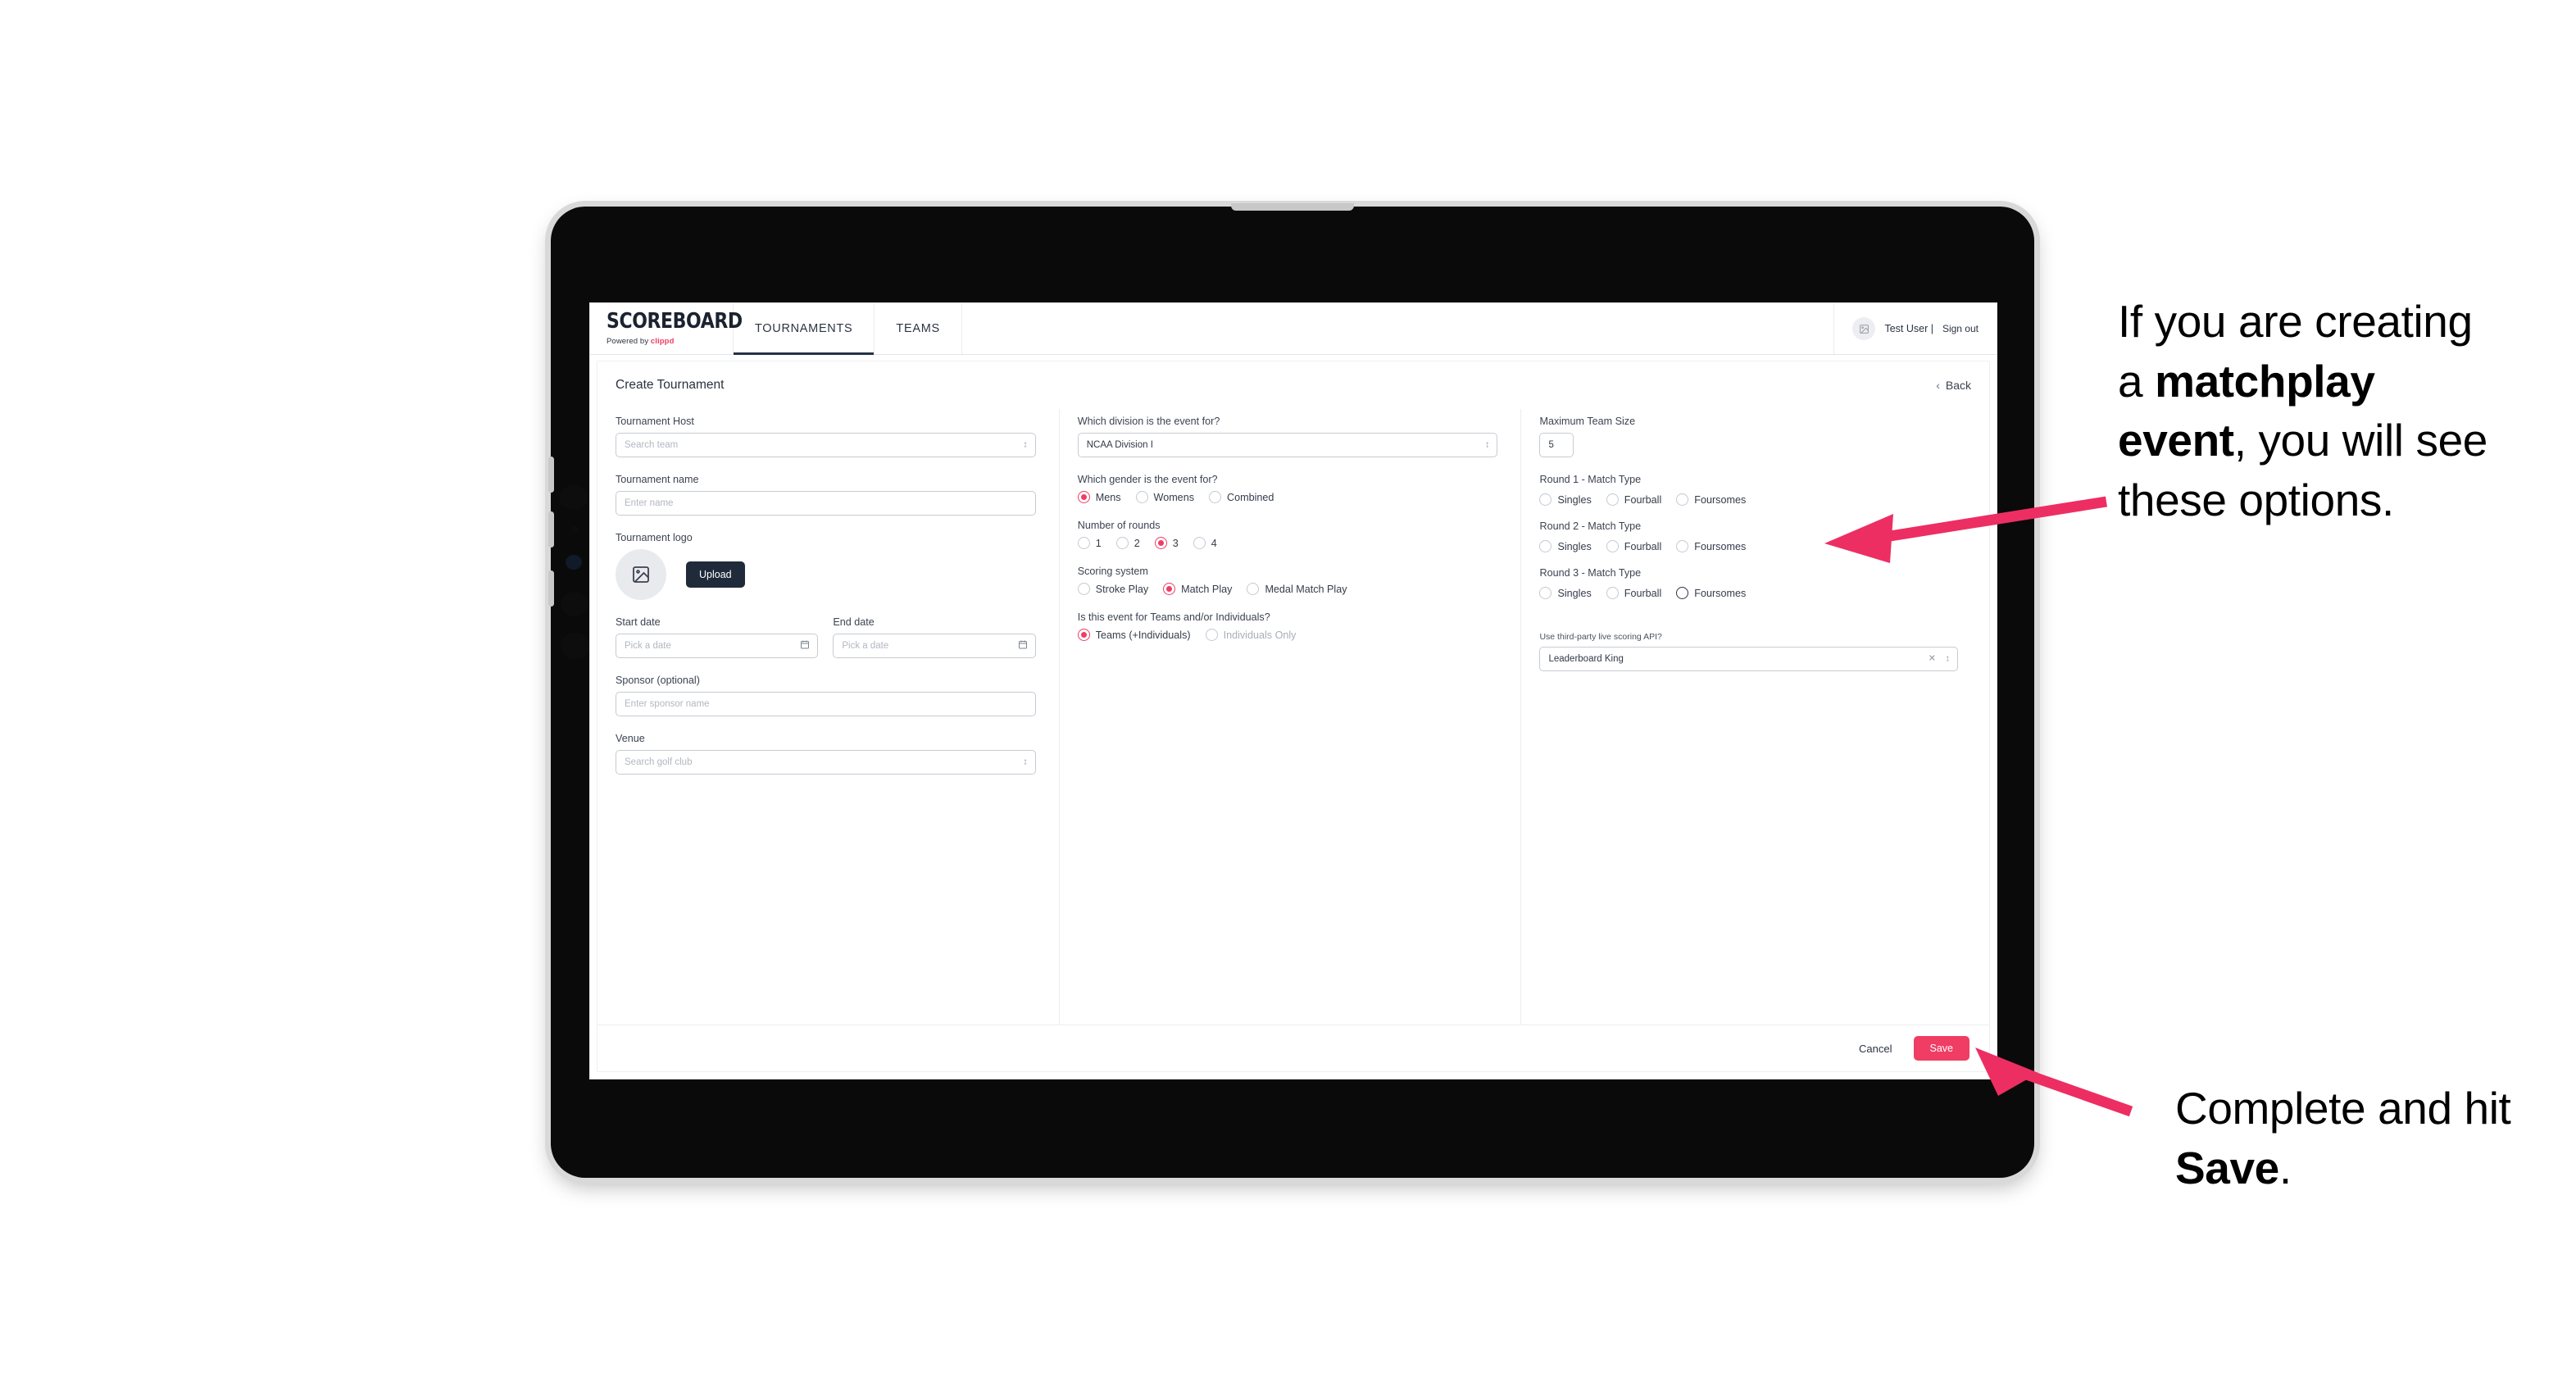  What do you see at coordinates (2343, 1108) in the screenshot?
I see `annotation-note-bottom-part1: Complete and hit` at bounding box center [2343, 1108].